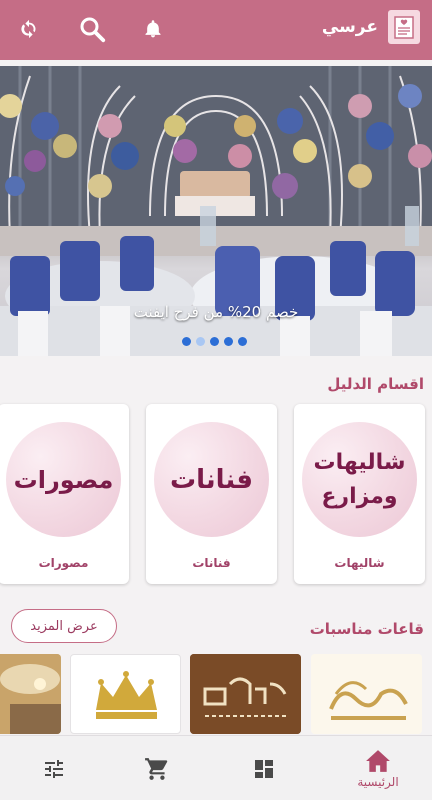 This screenshot has width=432, height=800. I want to click on category-image: شاليهات ومزارع, so click(359, 479).